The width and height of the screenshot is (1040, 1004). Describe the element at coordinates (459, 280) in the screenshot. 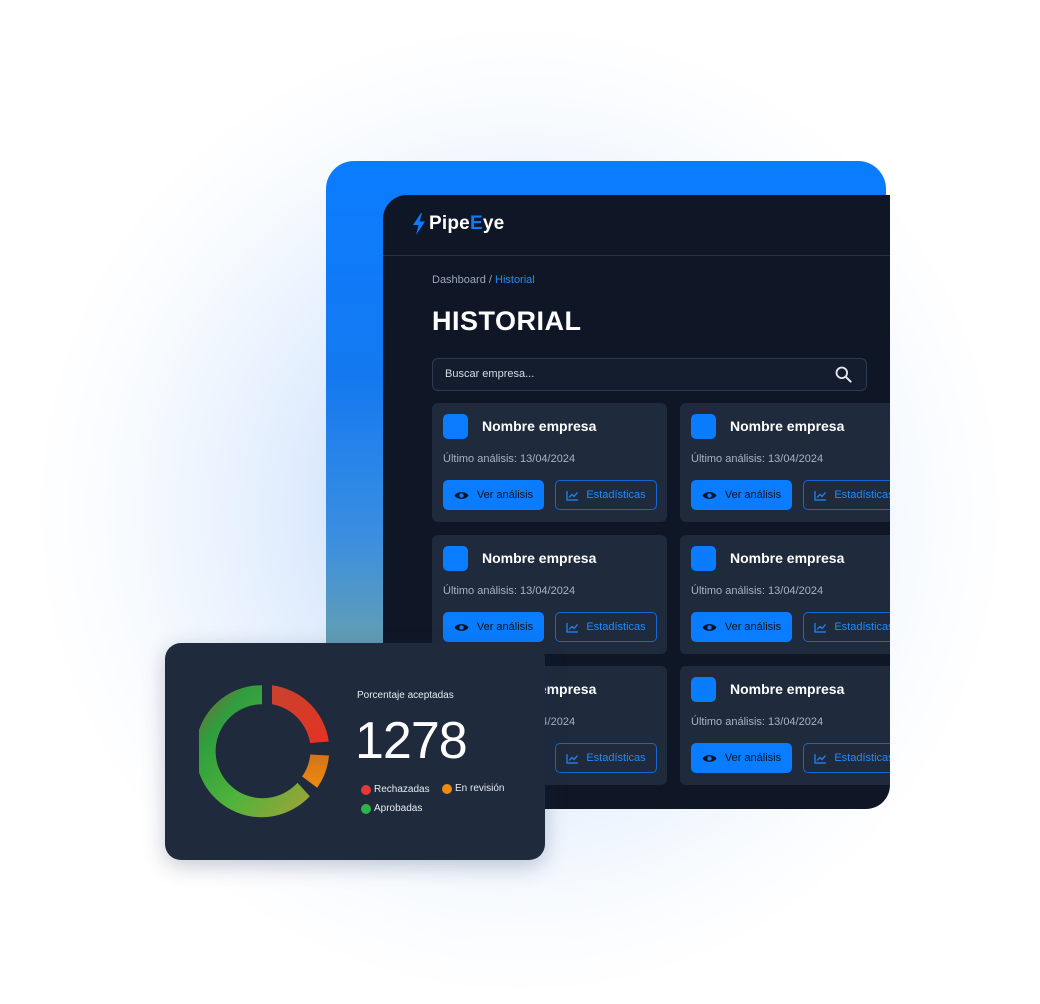

I see `breadcrumb-root: Dashboard` at that location.